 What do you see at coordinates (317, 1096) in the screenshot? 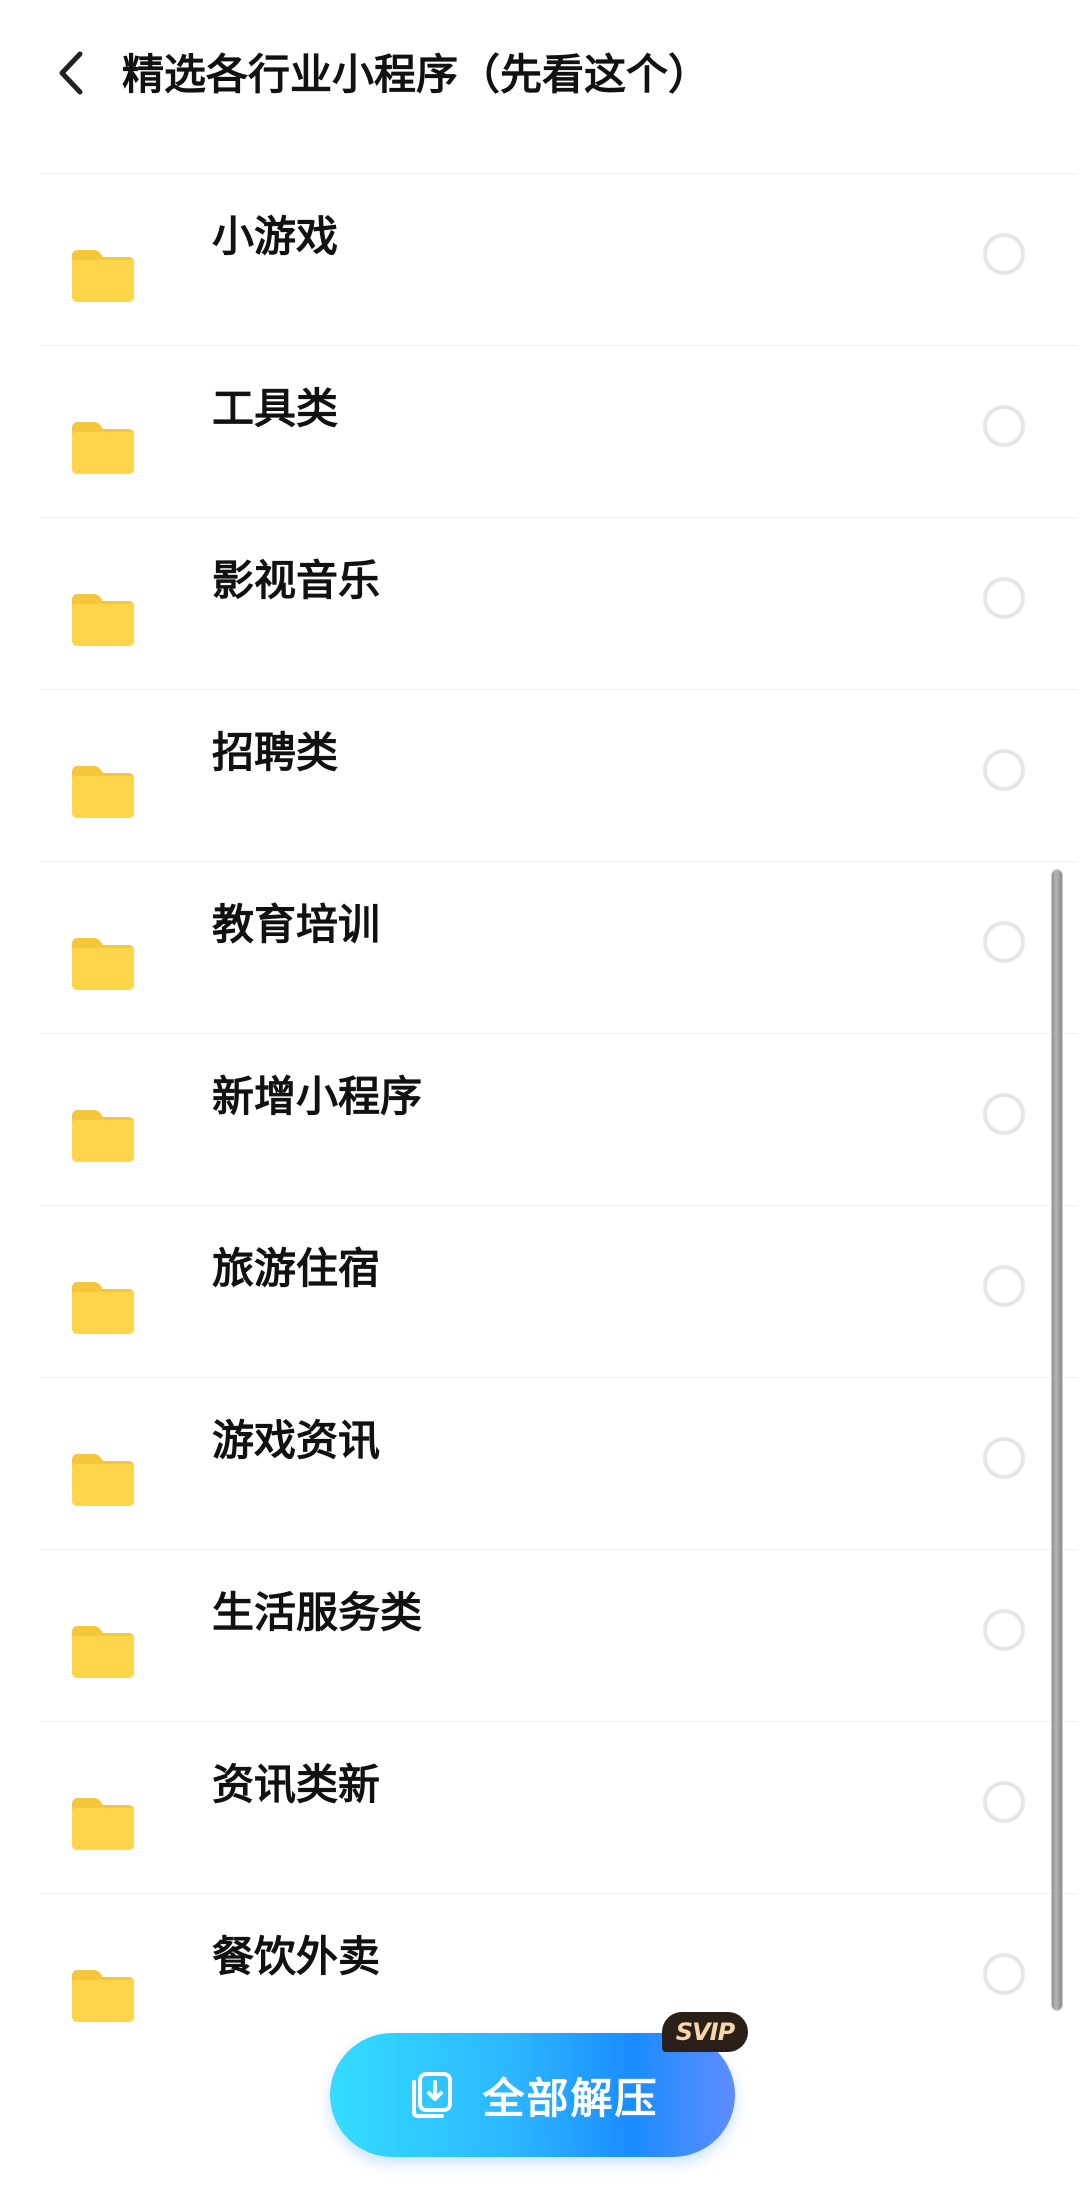
I see `file-name: 新增小程序` at bounding box center [317, 1096].